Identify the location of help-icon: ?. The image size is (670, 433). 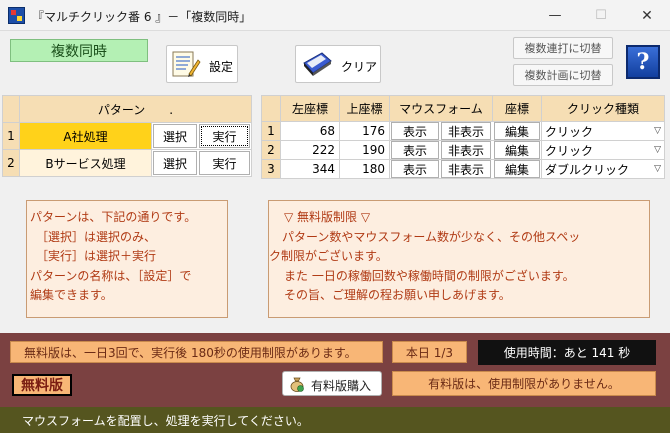
(643, 62).